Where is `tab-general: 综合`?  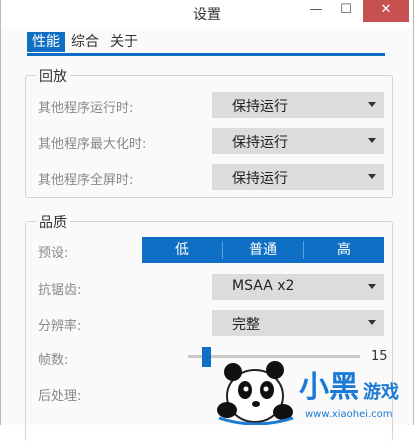
tab-general: 综合 is located at coordinates (85, 42).